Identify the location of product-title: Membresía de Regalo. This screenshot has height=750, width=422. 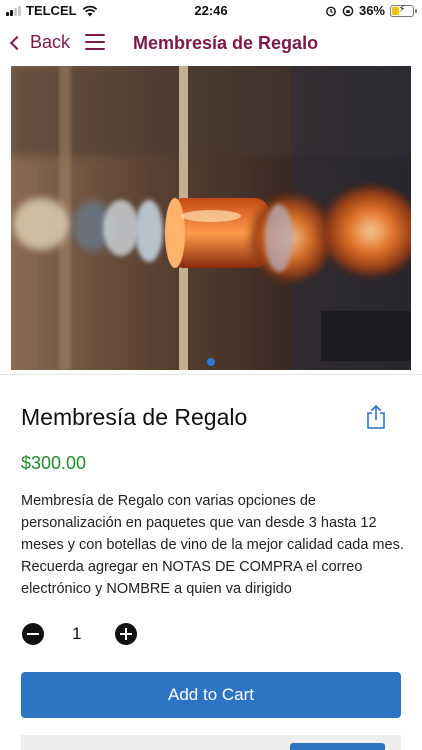
(134, 417).